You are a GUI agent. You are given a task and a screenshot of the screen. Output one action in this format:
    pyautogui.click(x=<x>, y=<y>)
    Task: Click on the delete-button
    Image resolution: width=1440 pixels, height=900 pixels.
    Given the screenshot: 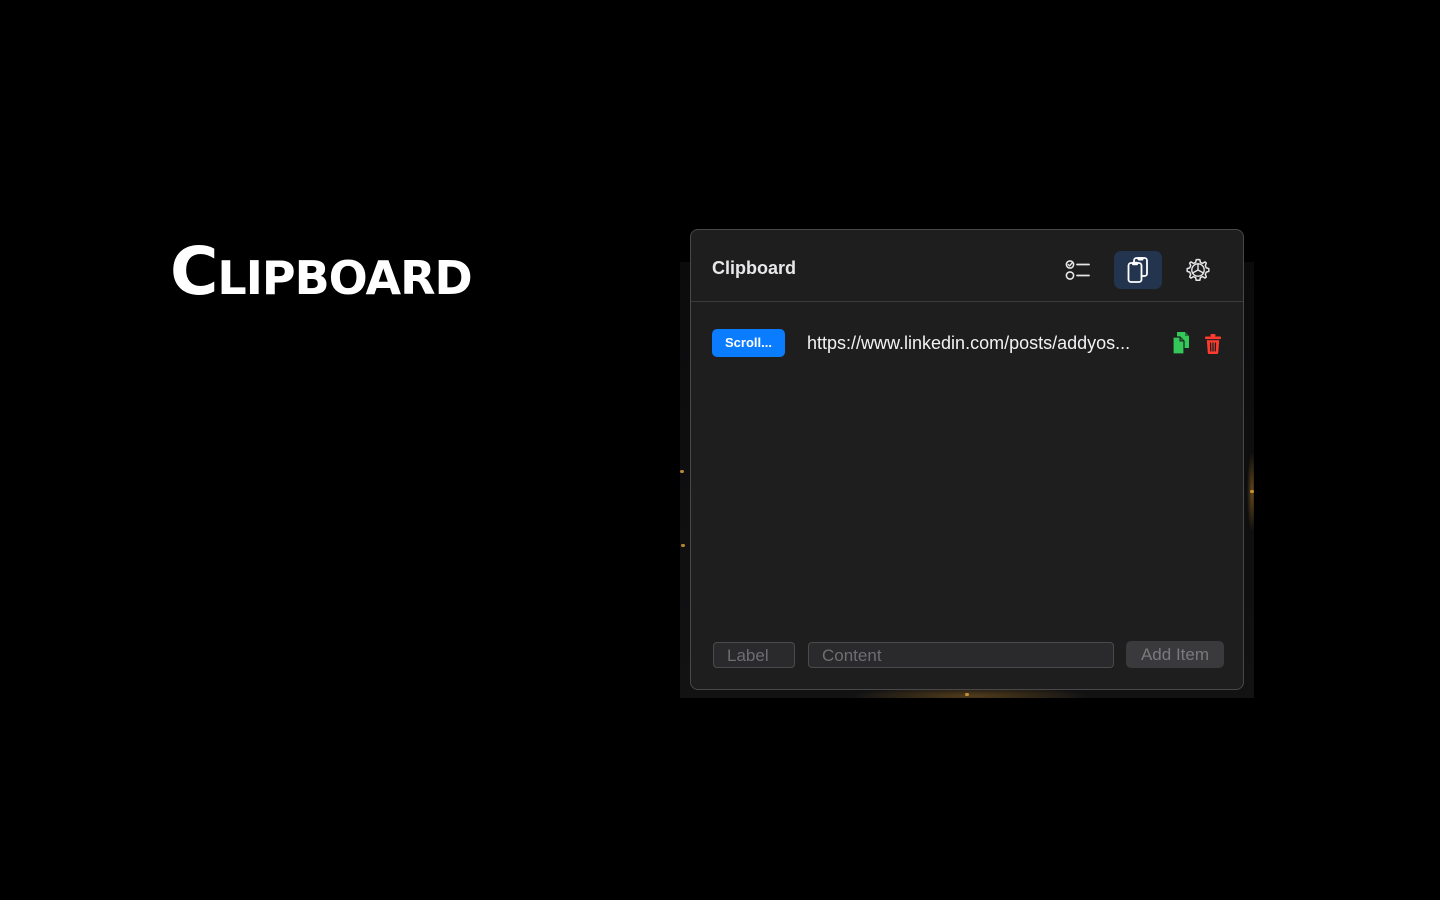 What is the action you would take?
    pyautogui.click(x=1213, y=344)
    